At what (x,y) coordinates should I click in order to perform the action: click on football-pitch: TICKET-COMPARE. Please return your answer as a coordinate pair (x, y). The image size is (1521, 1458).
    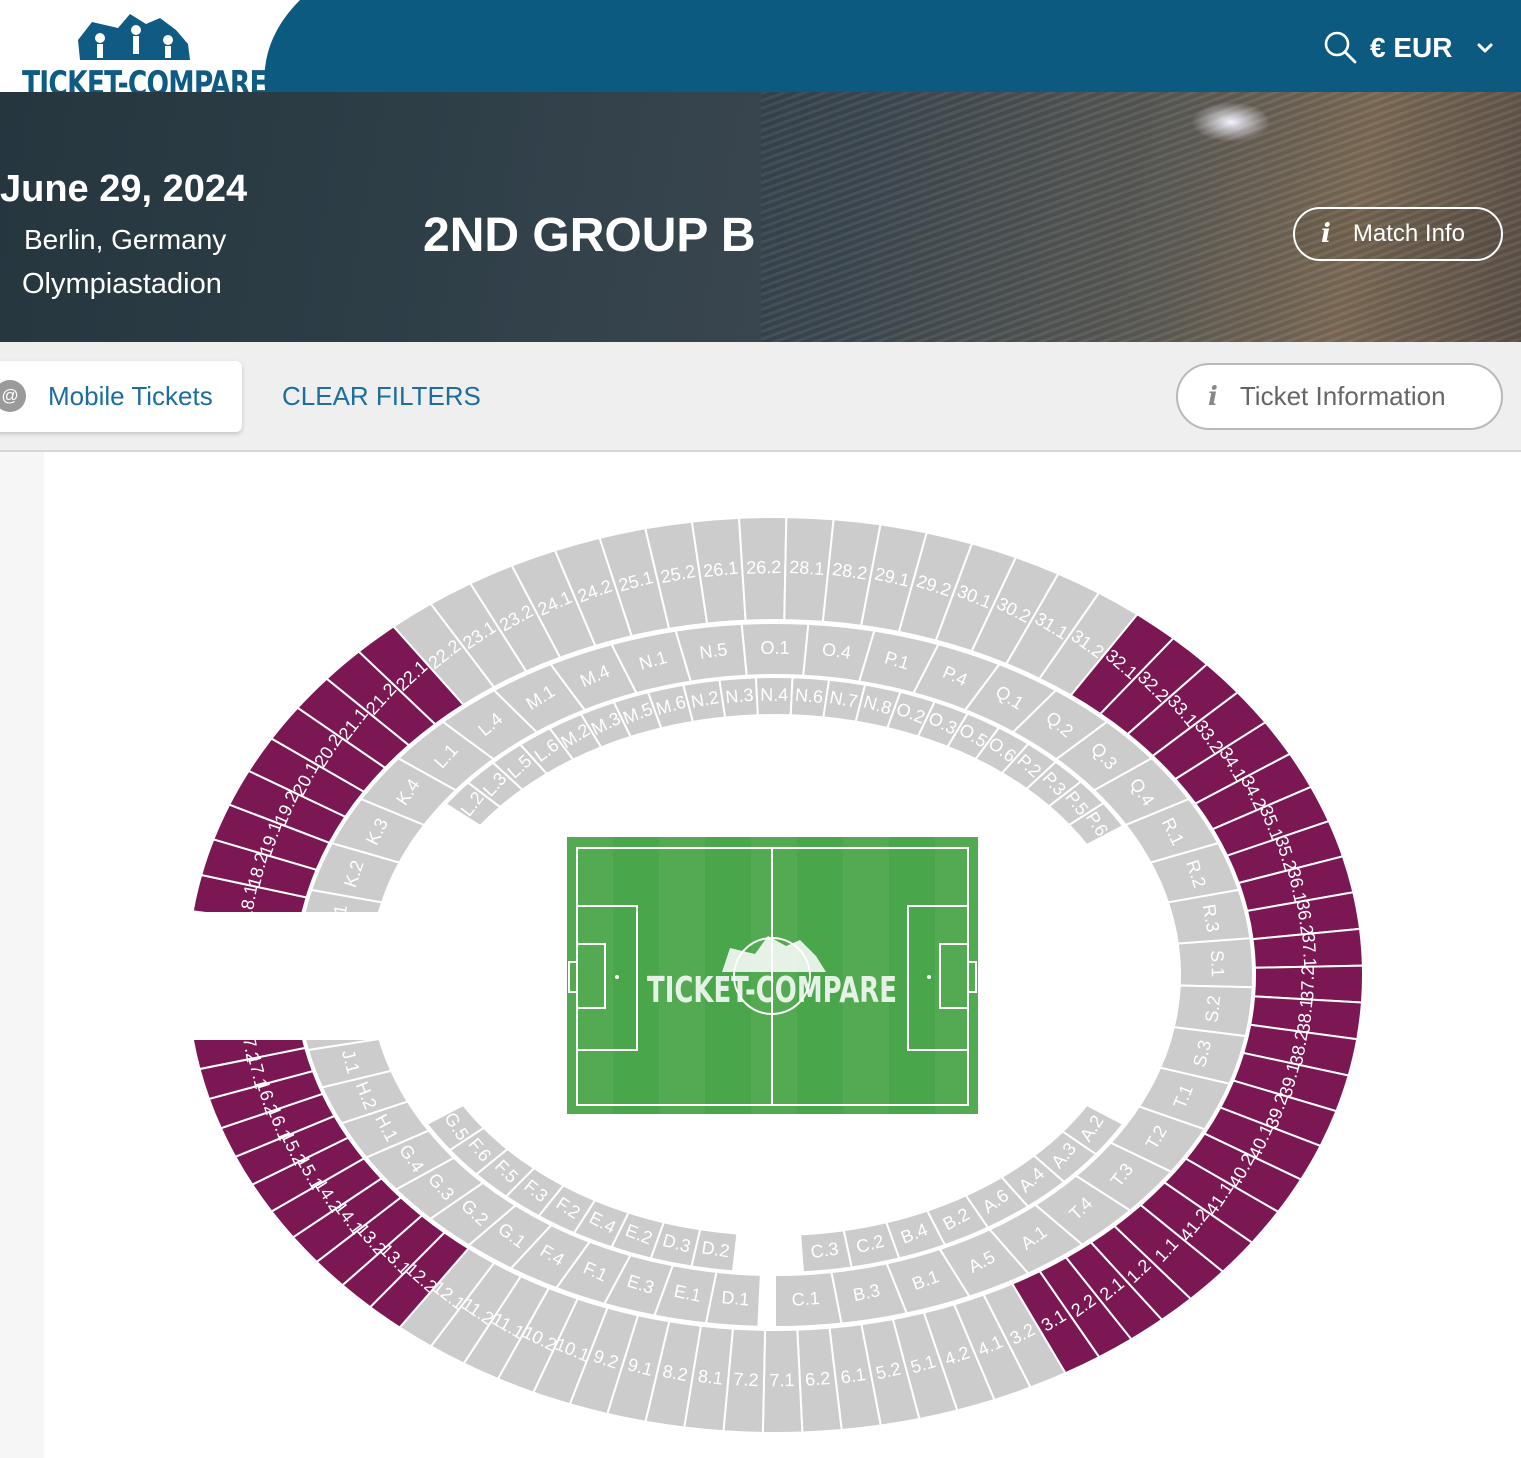
    Looking at the image, I should click on (774, 975).